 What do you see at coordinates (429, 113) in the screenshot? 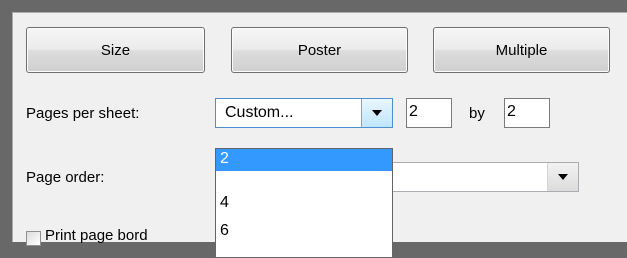
I see `pages-cols-input: 2` at bounding box center [429, 113].